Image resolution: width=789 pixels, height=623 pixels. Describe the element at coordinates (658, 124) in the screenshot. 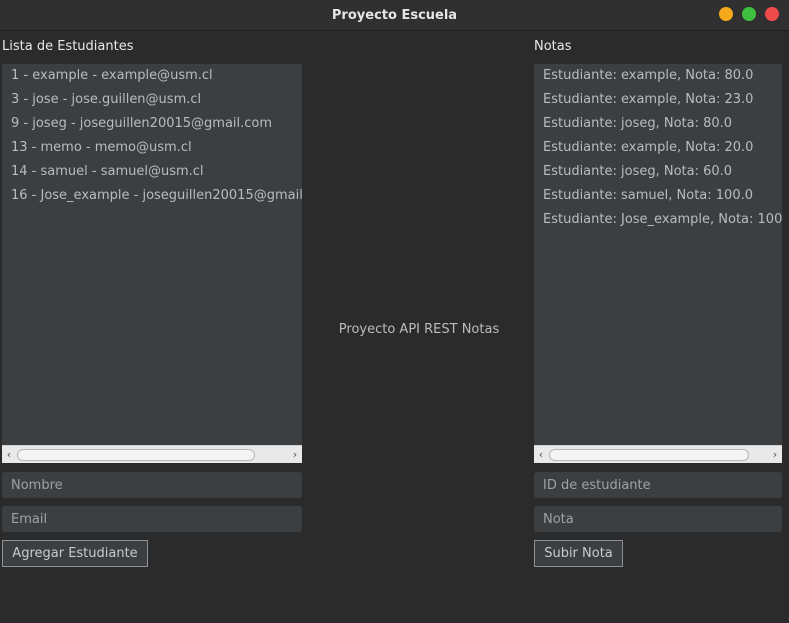

I see `grade-item: Estudiante: joseg, Nota: 80.0` at that location.